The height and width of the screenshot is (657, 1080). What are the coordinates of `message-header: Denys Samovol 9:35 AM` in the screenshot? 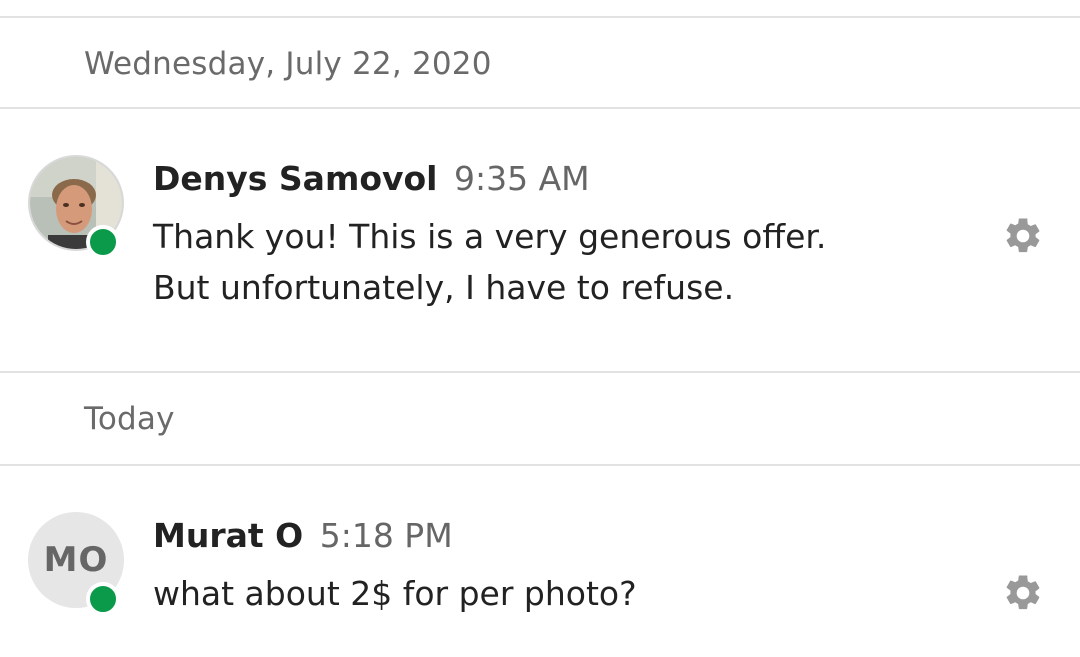 It's located at (371, 178).